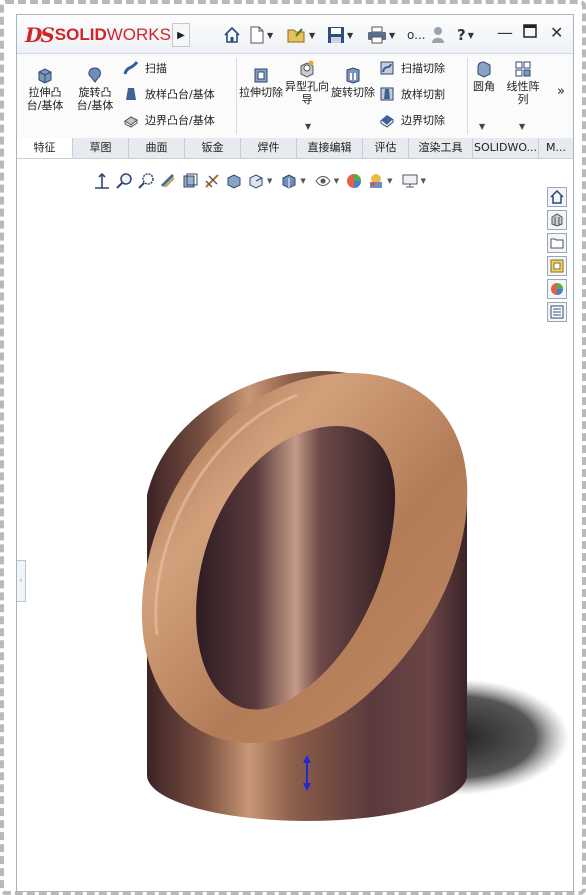  Describe the element at coordinates (389, 181) in the screenshot. I see `apply-scene-dropdown-icon: ▼` at that location.